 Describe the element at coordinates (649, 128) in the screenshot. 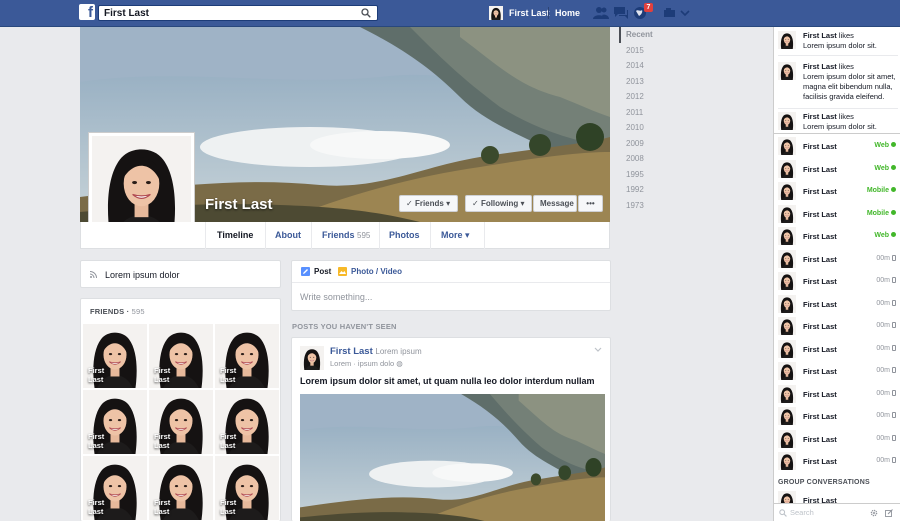

I see `year-link: 2010` at that location.